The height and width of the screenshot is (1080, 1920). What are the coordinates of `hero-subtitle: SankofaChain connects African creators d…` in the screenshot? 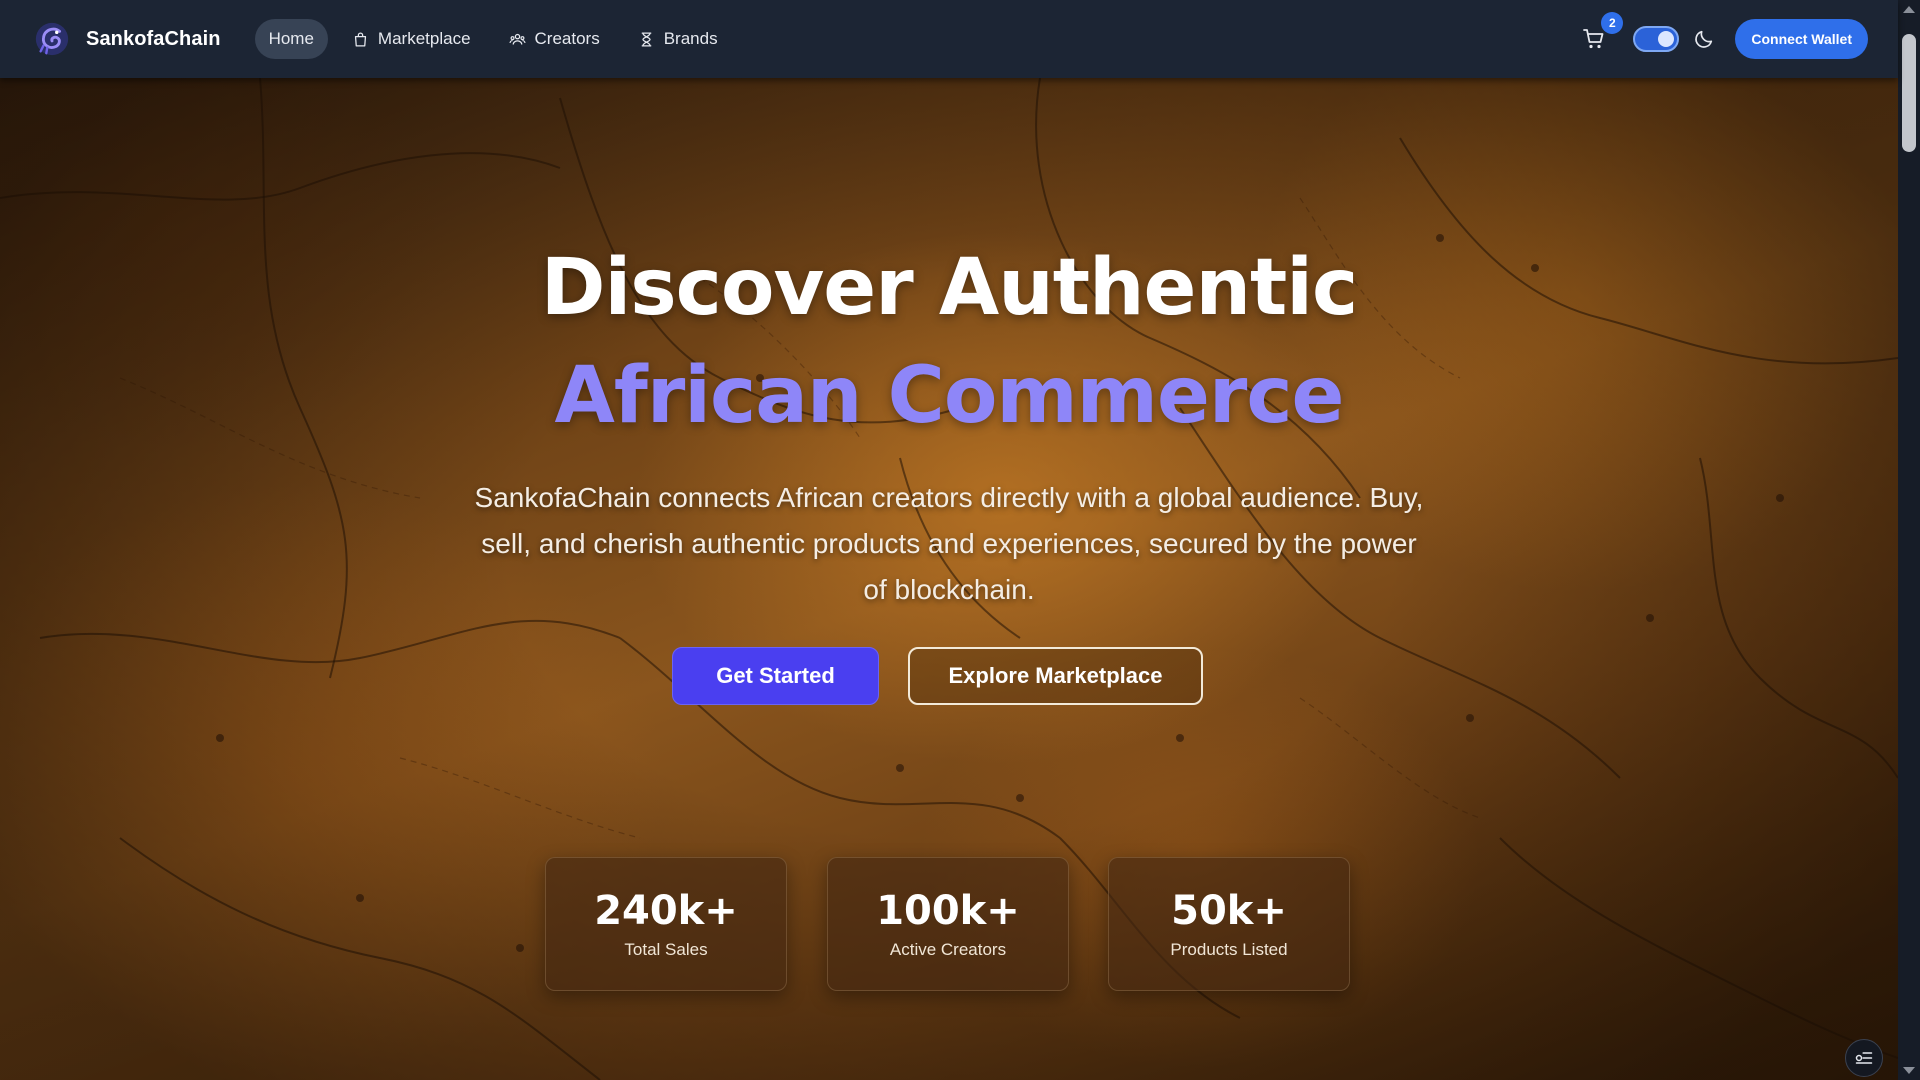 It's located at (949, 543).